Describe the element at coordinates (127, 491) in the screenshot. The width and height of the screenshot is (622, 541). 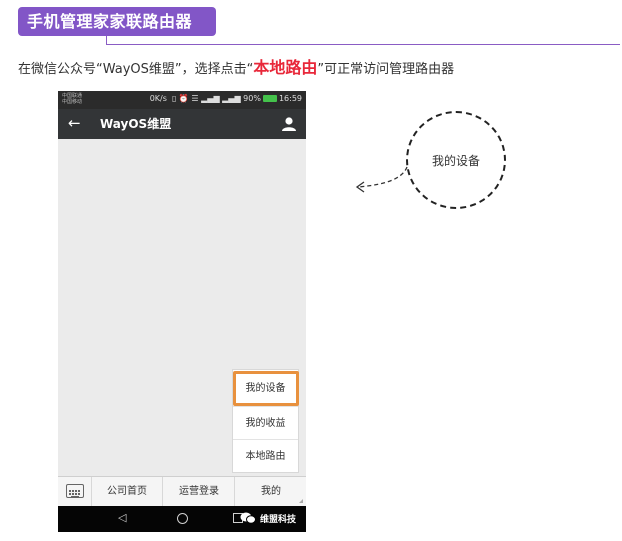
I see `menu-tab-company-home: 公司首页` at that location.